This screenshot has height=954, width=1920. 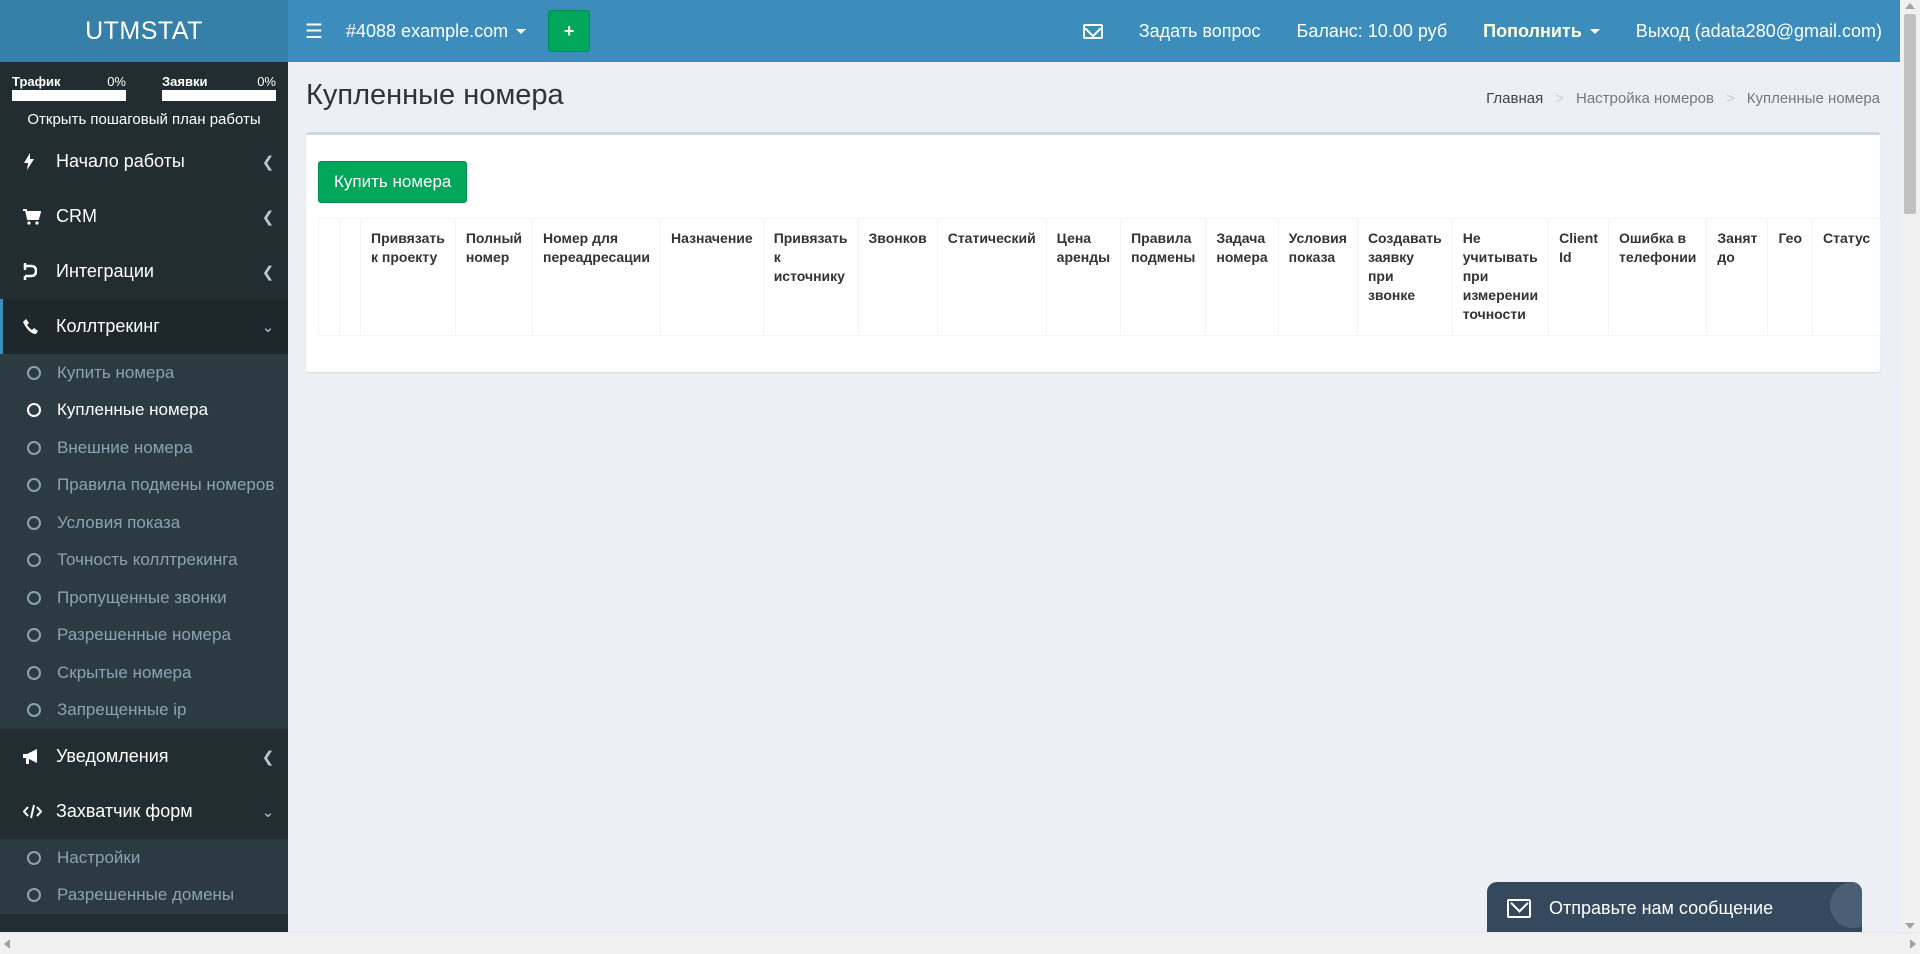 What do you see at coordinates (1737, 277) in the screenshot?
I see `column-header: Занят до` at bounding box center [1737, 277].